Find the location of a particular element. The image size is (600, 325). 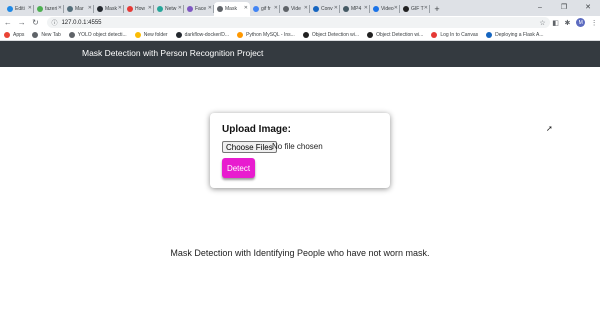

no-file-chosen-text: No file chosen is located at coordinates (297, 146).